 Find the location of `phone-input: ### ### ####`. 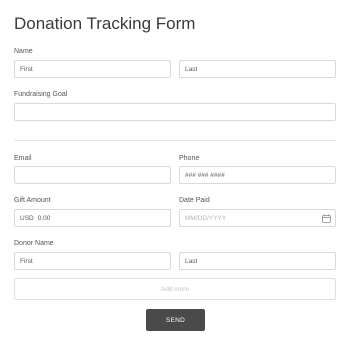

phone-input: ### ### #### is located at coordinates (257, 175).